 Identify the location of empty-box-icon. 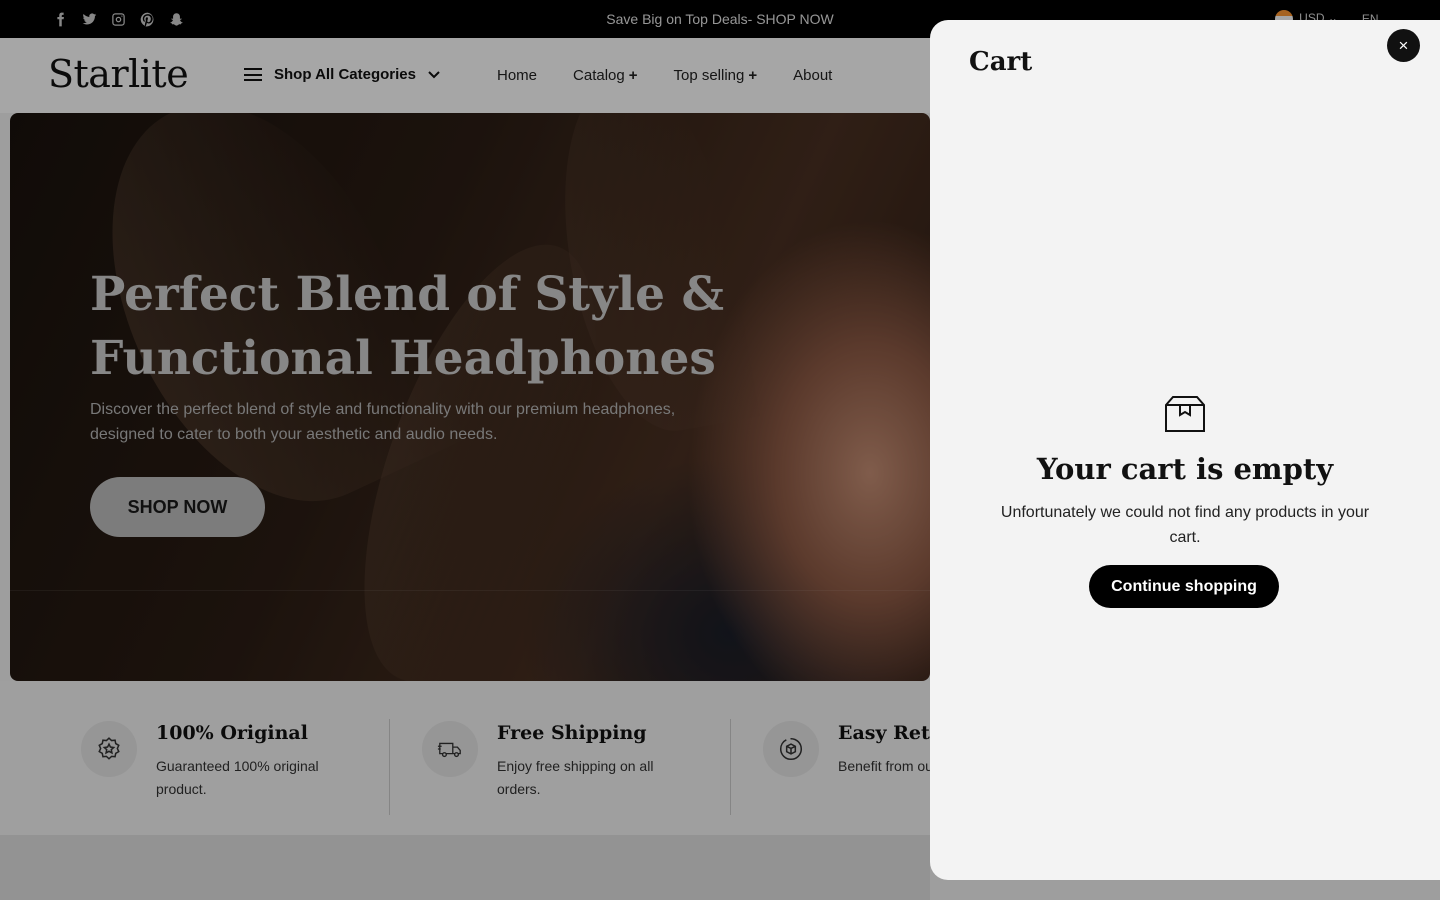
(1185, 414).